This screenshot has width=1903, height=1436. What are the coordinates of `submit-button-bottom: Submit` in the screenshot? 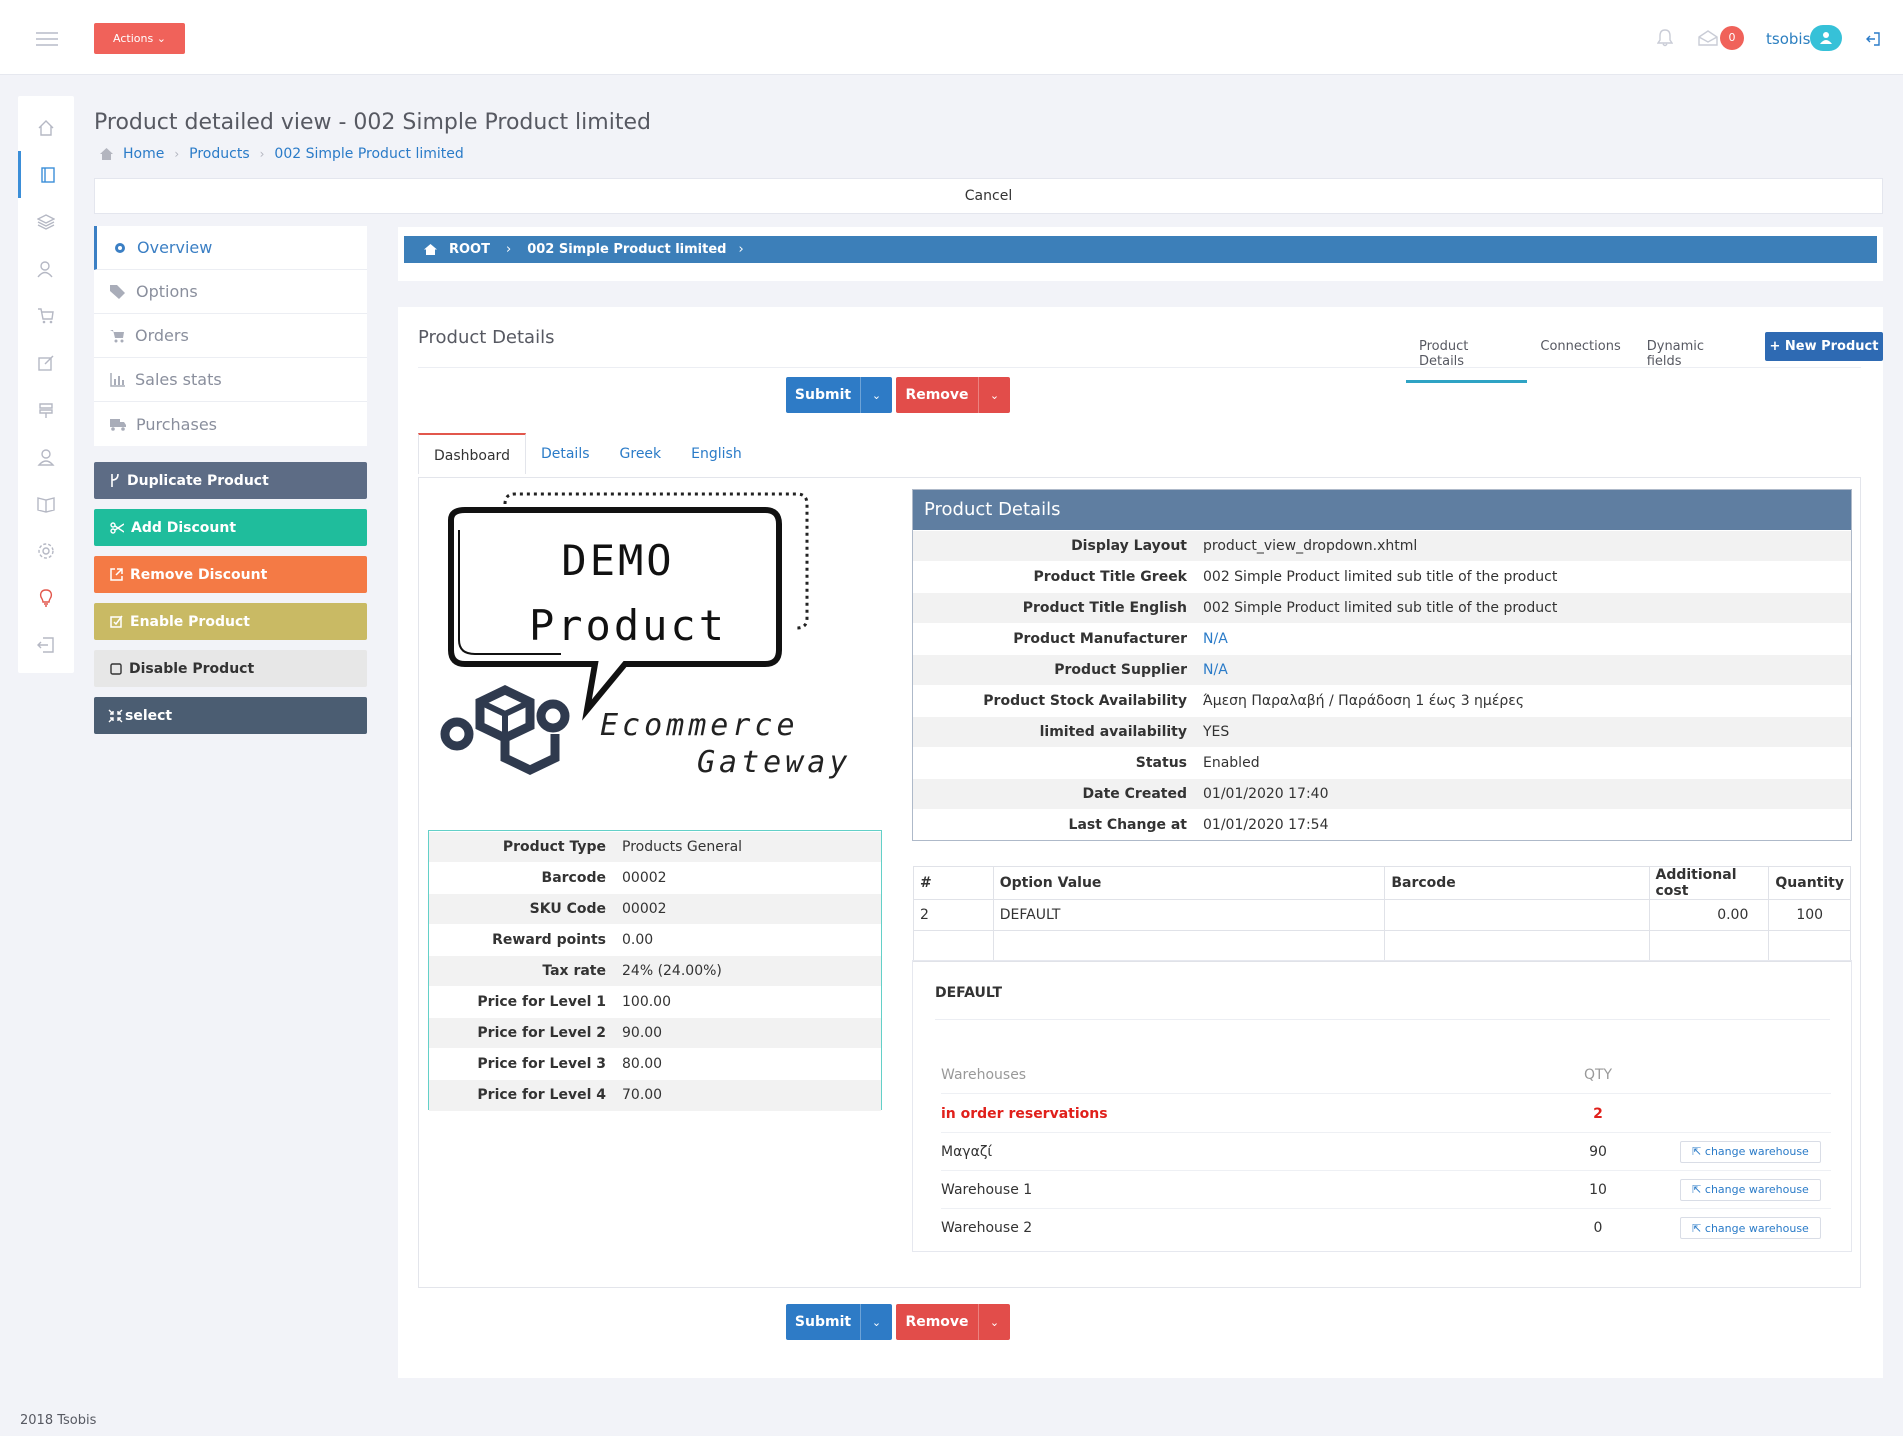 It's located at (823, 1322).